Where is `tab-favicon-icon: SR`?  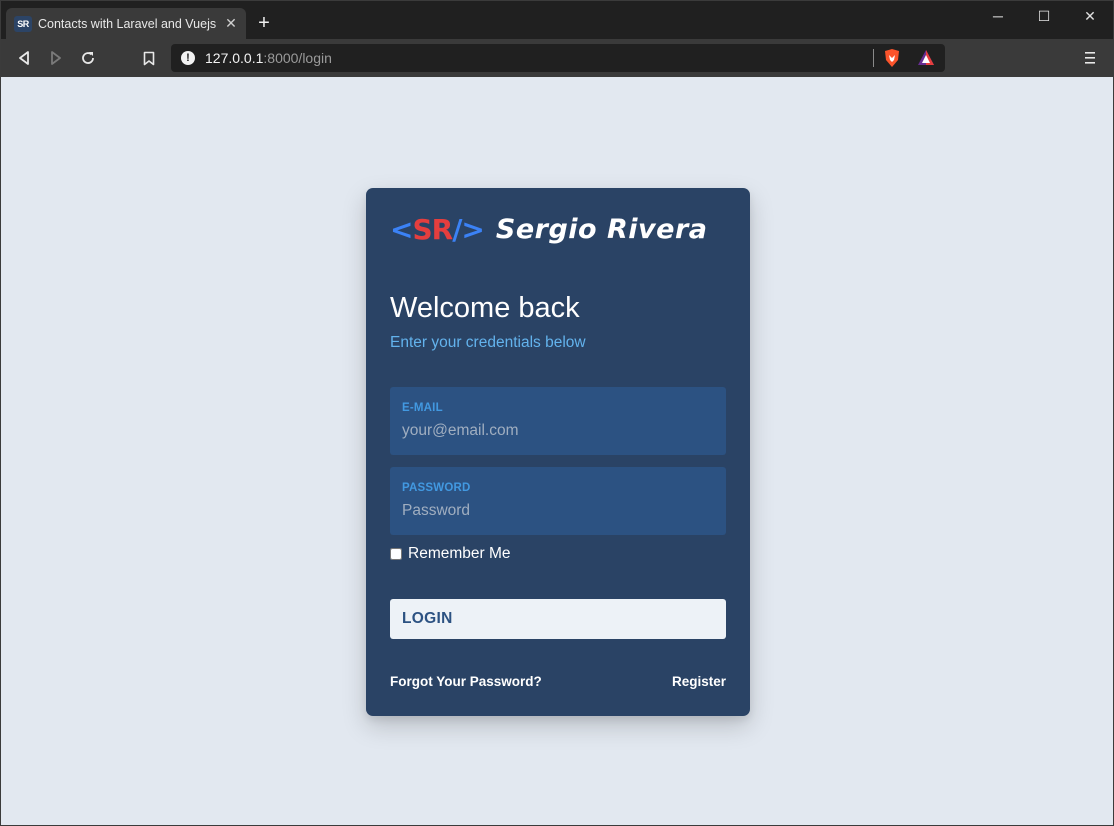
tab-favicon-icon: SR is located at coordinates (23, 23).